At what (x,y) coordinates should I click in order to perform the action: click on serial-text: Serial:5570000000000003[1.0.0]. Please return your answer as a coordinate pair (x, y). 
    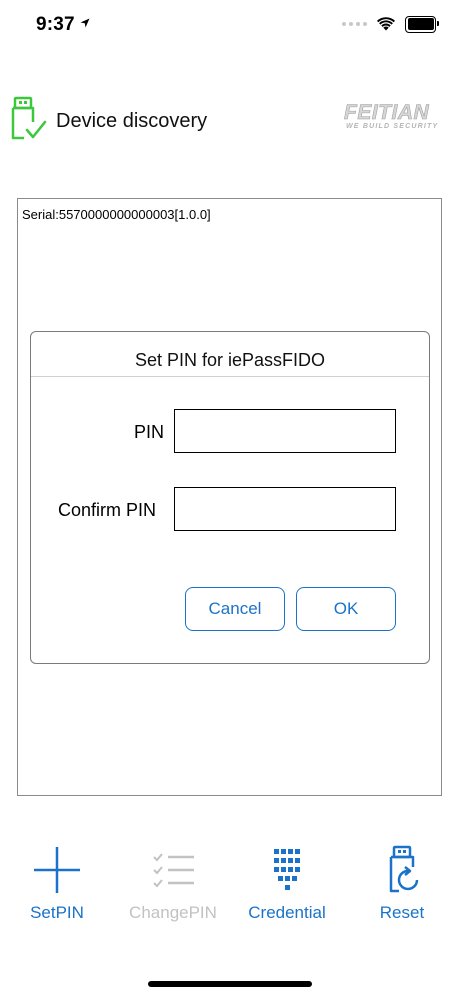
    Looking at the image, I should click on (116, 214).